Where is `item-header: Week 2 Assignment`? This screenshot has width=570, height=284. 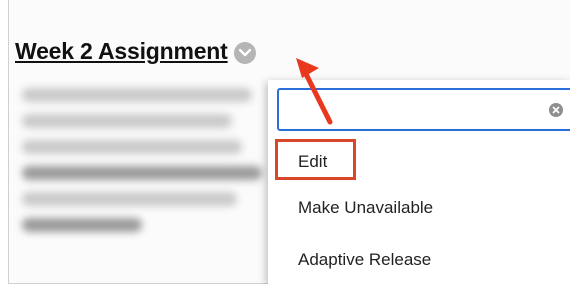 item-header: Week 2 Assignment is located at coordinates (135, 51).